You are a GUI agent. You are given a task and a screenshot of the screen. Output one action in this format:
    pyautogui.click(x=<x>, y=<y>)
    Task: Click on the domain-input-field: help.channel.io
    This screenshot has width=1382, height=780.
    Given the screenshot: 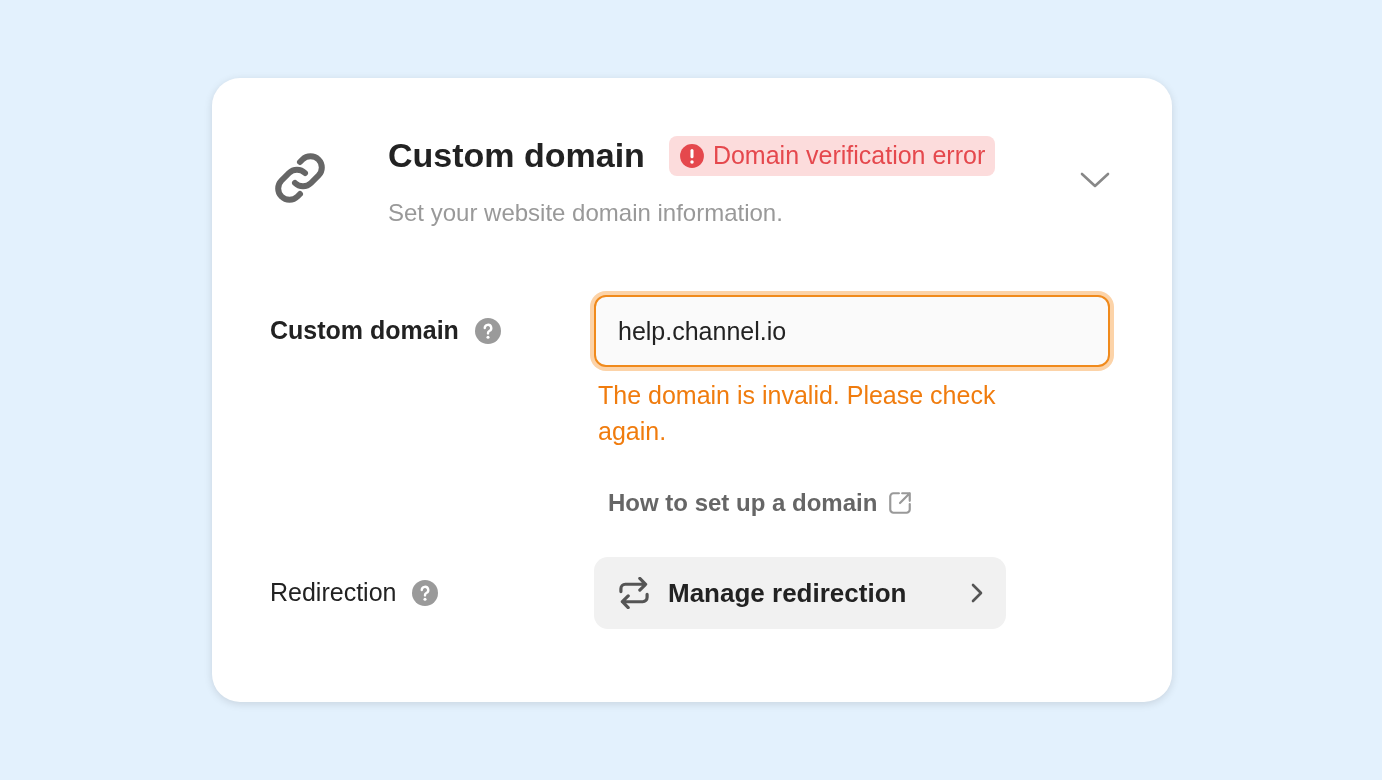 What is the action you would take?
    pyautogui.click(x=852, y=331)
    